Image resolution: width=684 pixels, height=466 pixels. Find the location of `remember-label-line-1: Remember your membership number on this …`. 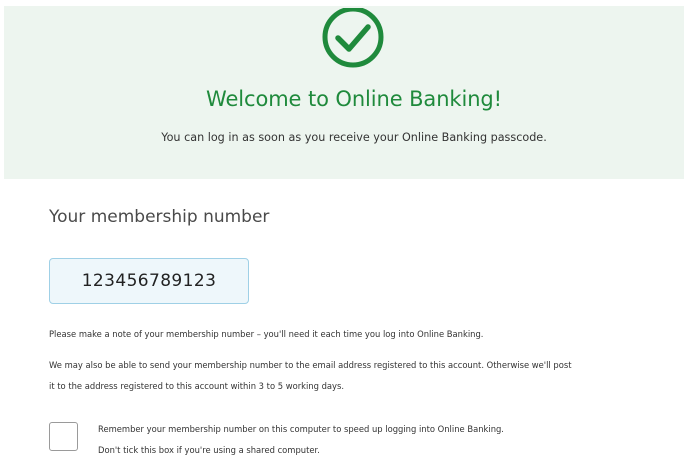

remember-label-line-1: Remember your membership number on this … is located at coordinates (301, 429).